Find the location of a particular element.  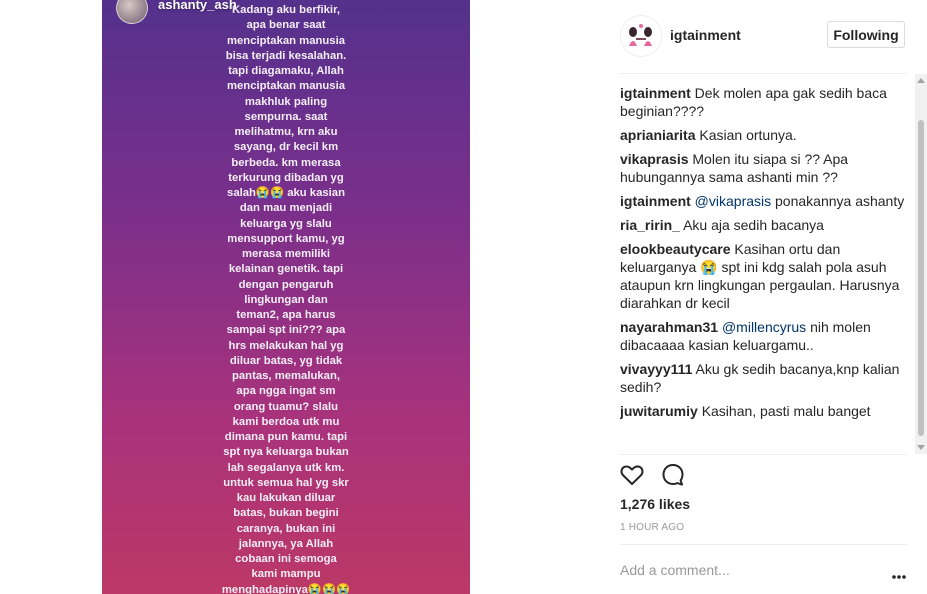

comment-text: Aku aja sedih bacanya is located at coordinates (753, 225).